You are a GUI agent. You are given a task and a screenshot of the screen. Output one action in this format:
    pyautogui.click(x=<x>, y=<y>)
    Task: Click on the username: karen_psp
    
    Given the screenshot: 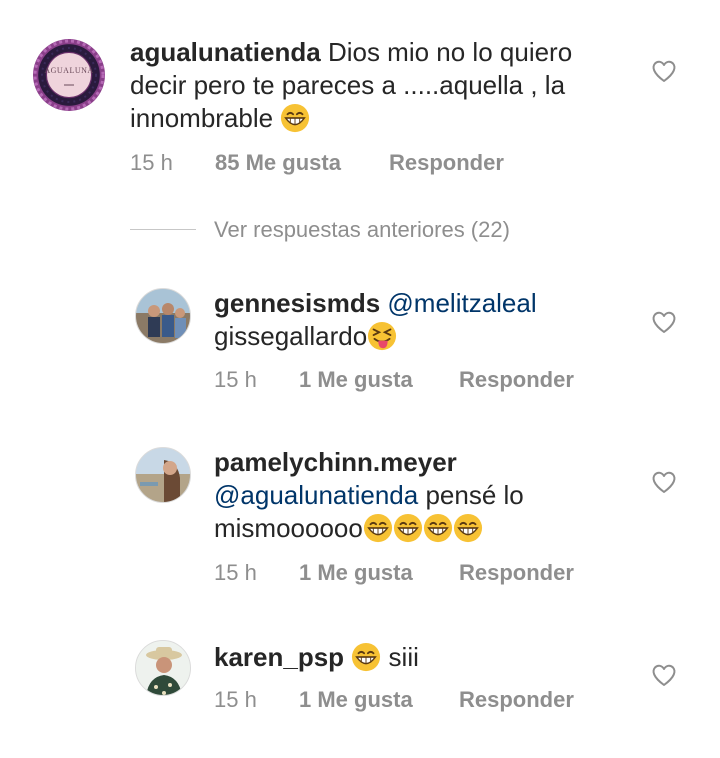 What is the action you would take?
    pyautogui.click(x=279, y=657)
    